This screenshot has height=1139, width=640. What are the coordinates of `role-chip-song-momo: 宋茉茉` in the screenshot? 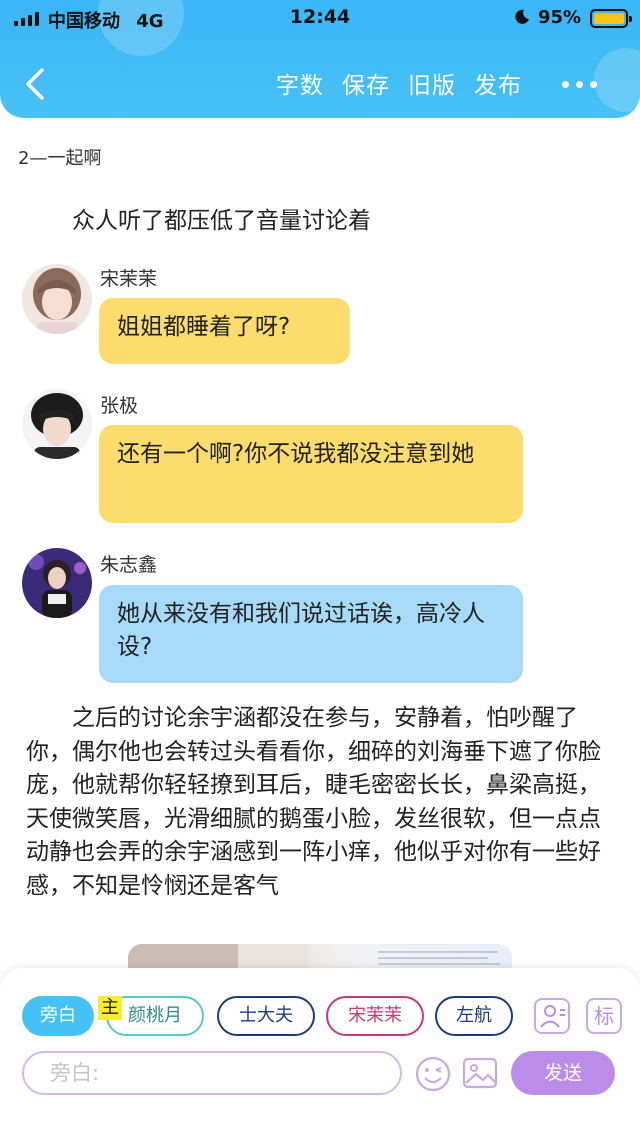 It's located at (375, 1016).